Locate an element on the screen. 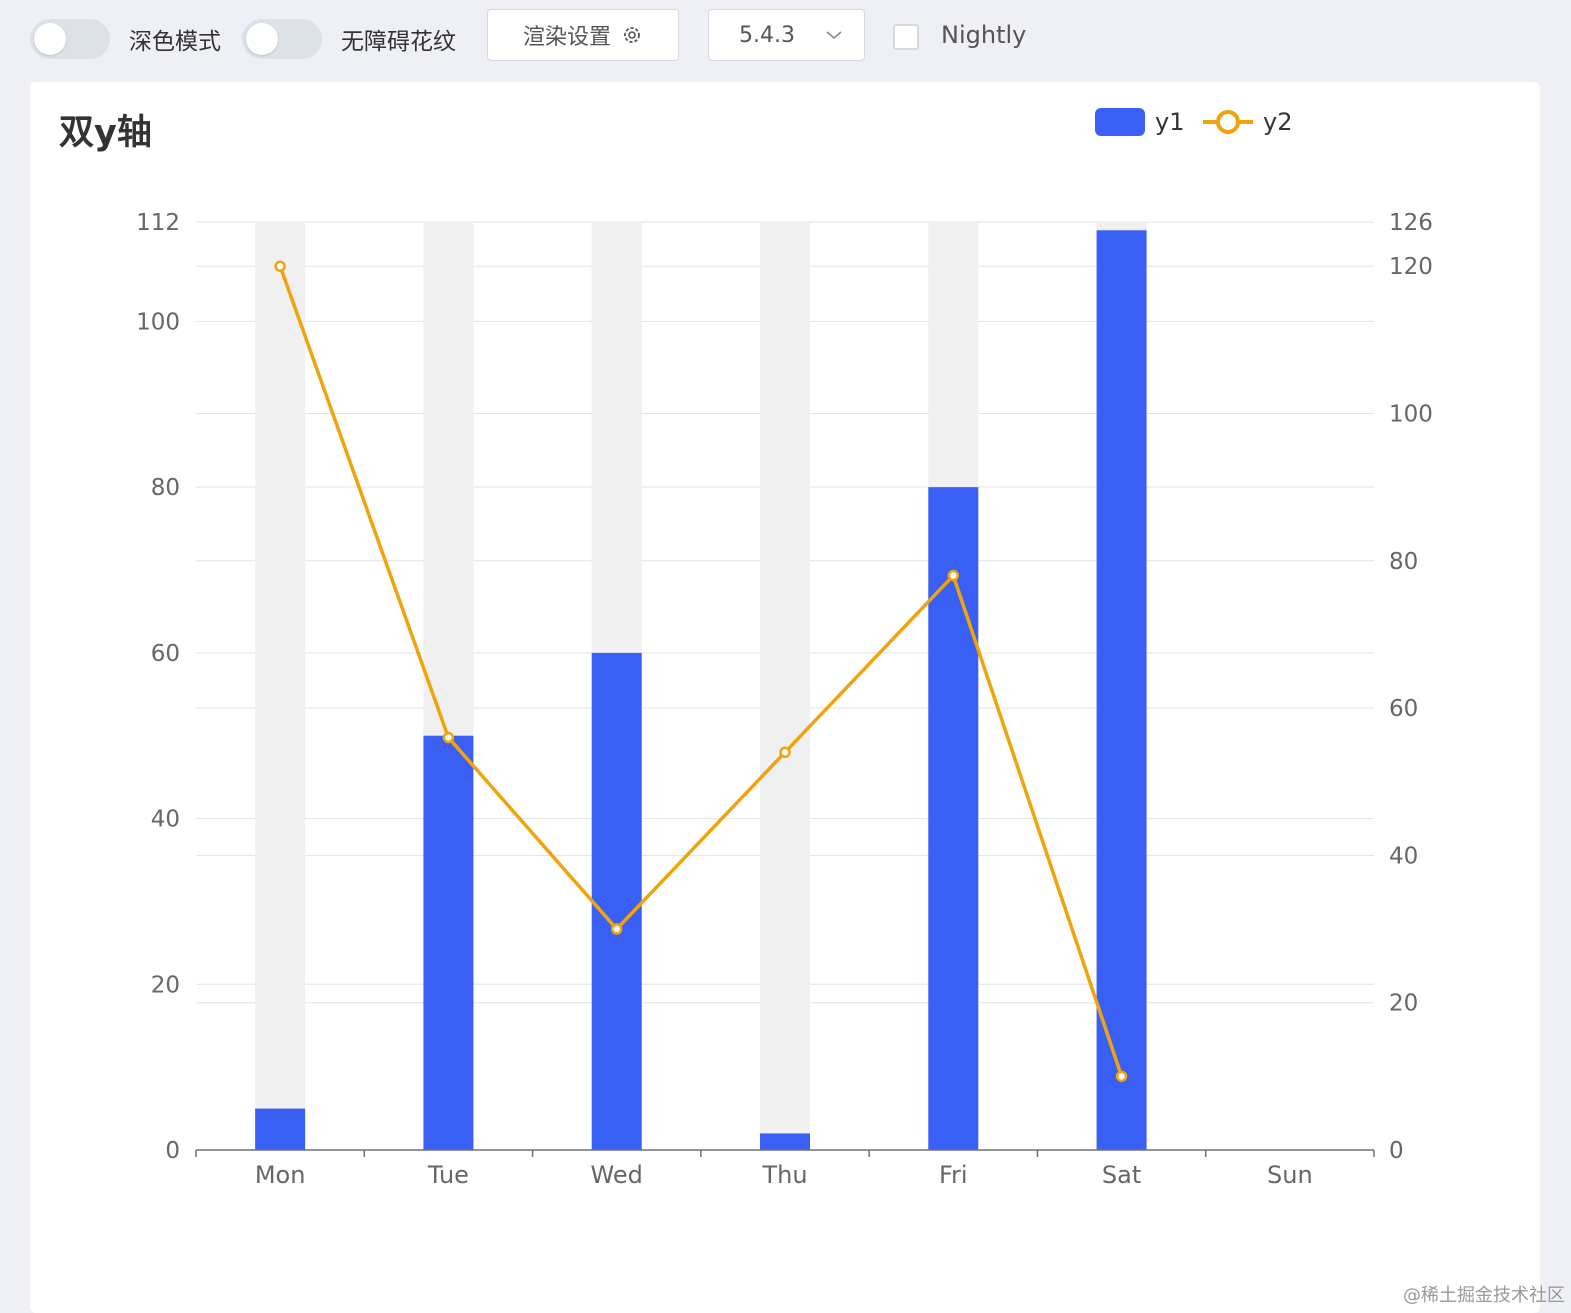  y-left-tick-label: 112 is located at coordinates (158, 223).